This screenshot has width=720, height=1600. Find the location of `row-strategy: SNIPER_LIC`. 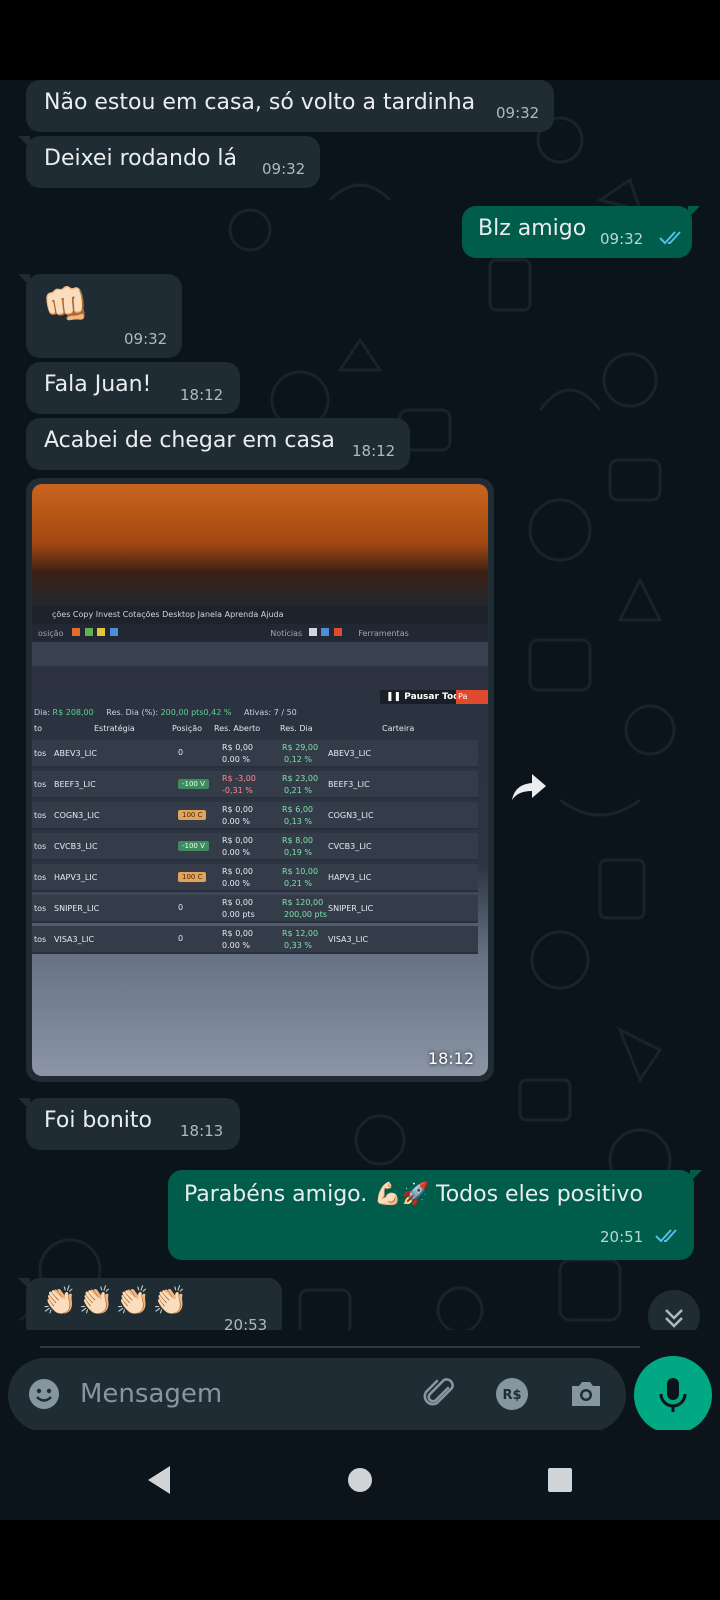

row-strategy: SNIPER_LIC is located at coordinates (77, 908).